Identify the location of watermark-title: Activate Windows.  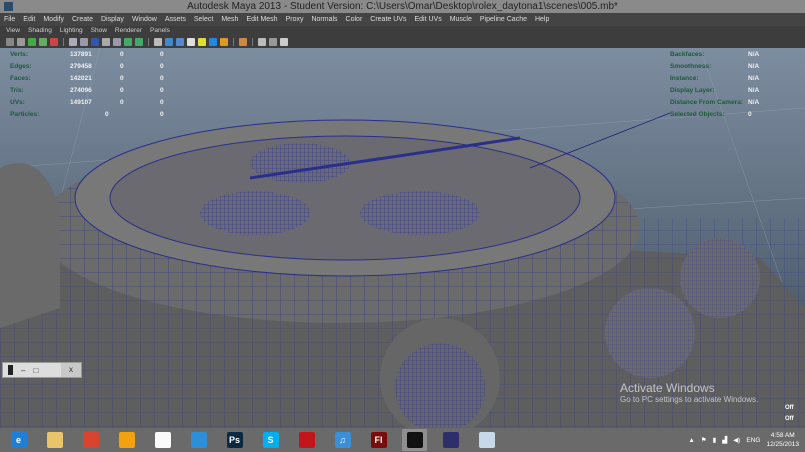
(667, 388).